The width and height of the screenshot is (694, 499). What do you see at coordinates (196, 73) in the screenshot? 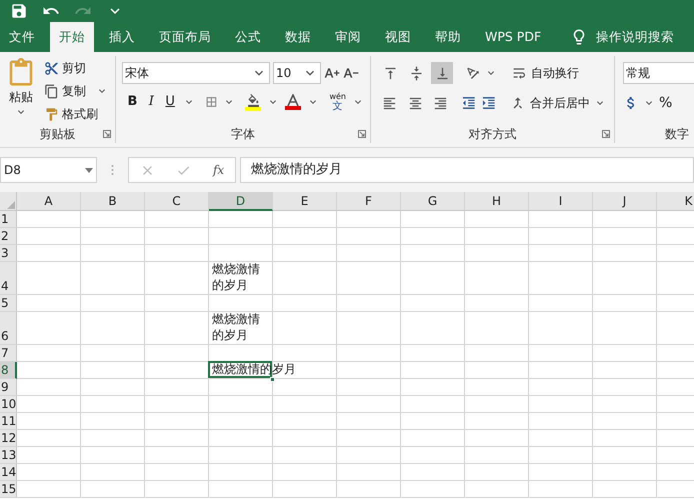
I see `font-name-dropdown: 宋体` at bounding box center [196, 73].